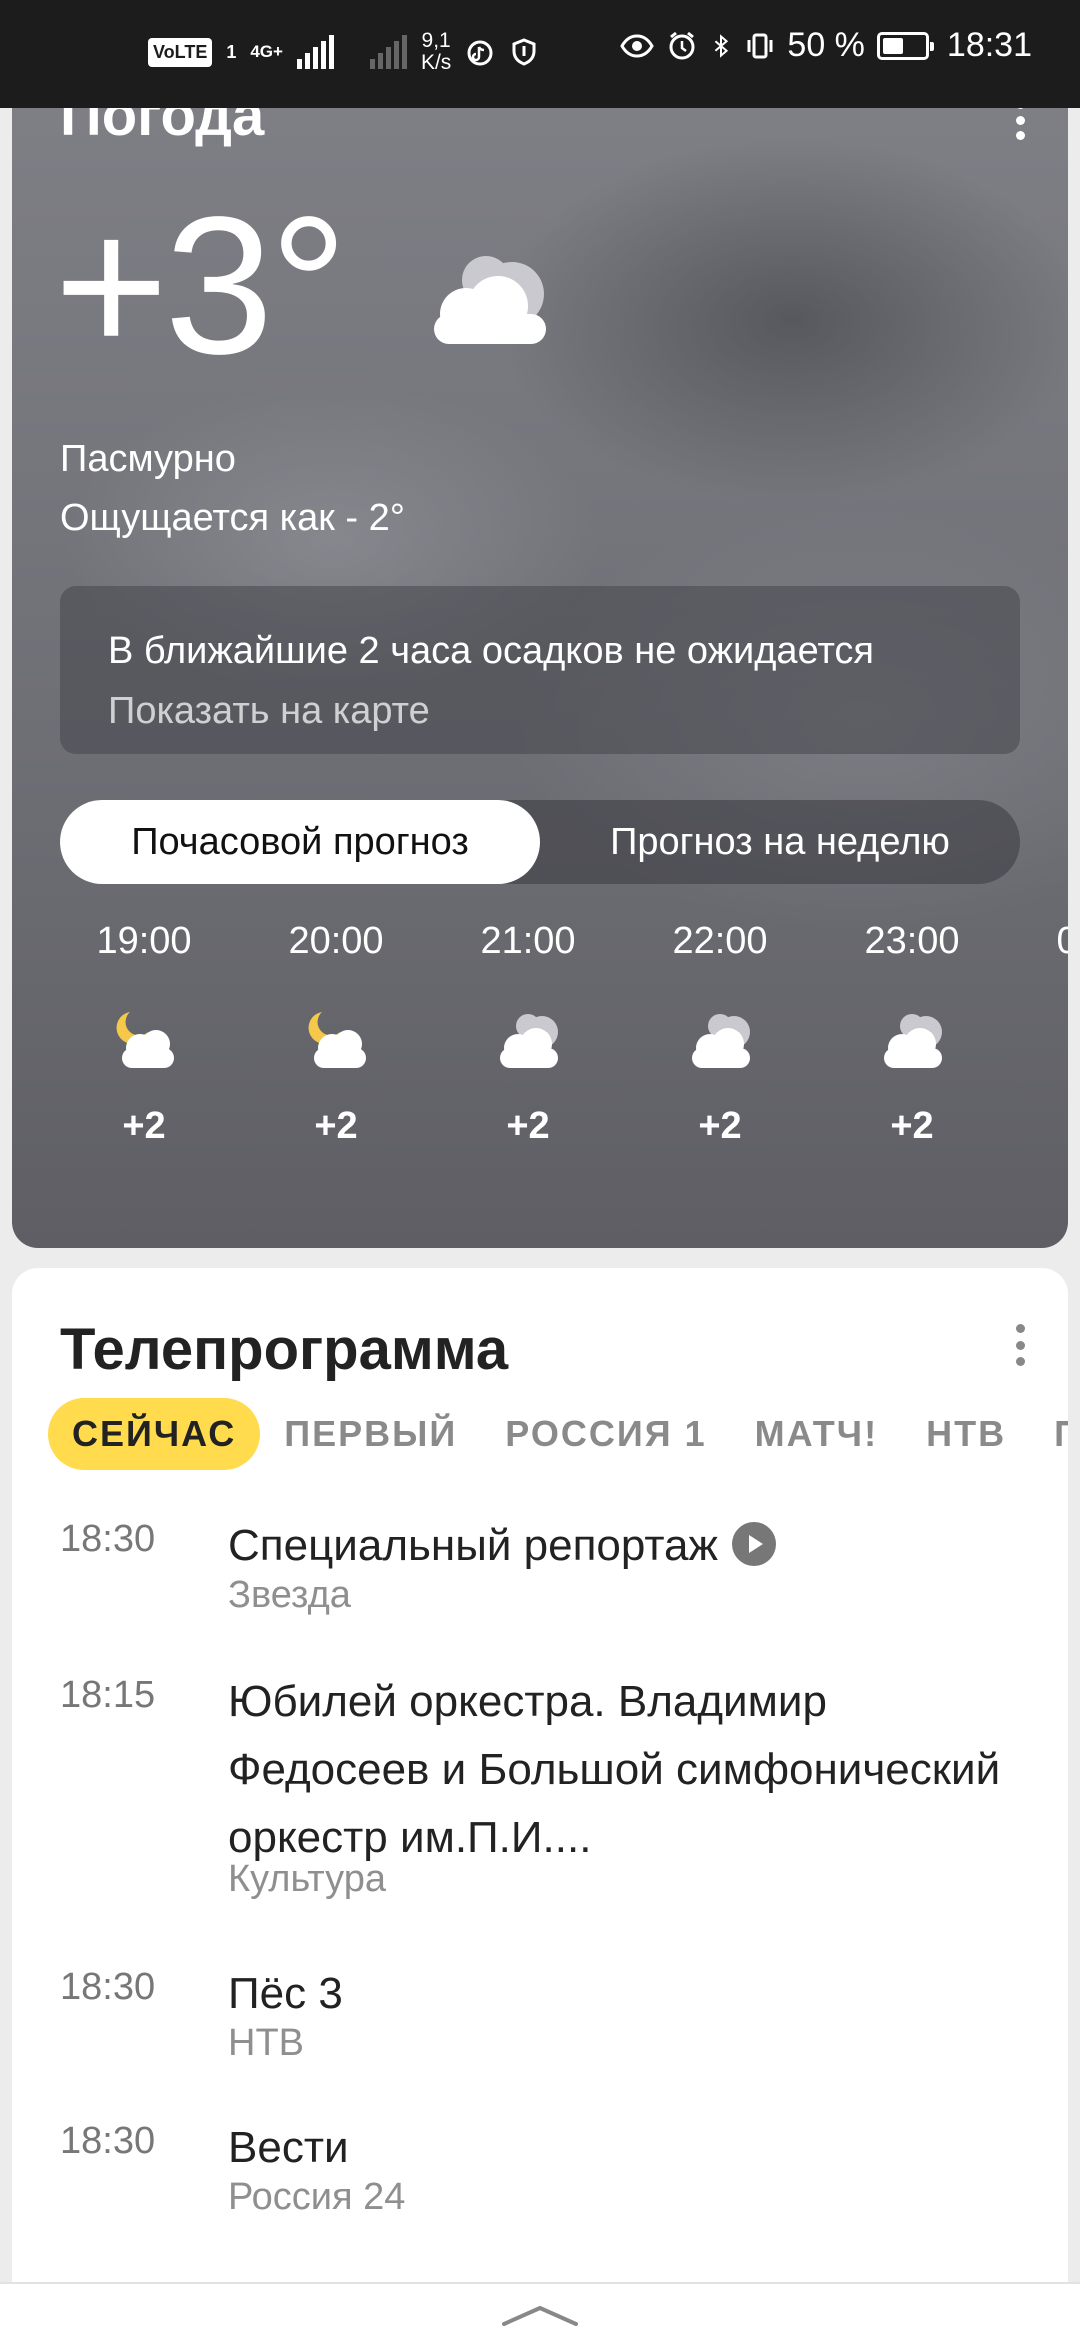  Describe the element at coordinates (180, 52) in the screenshot. I see `volte-badge: VoLTE` at that location.